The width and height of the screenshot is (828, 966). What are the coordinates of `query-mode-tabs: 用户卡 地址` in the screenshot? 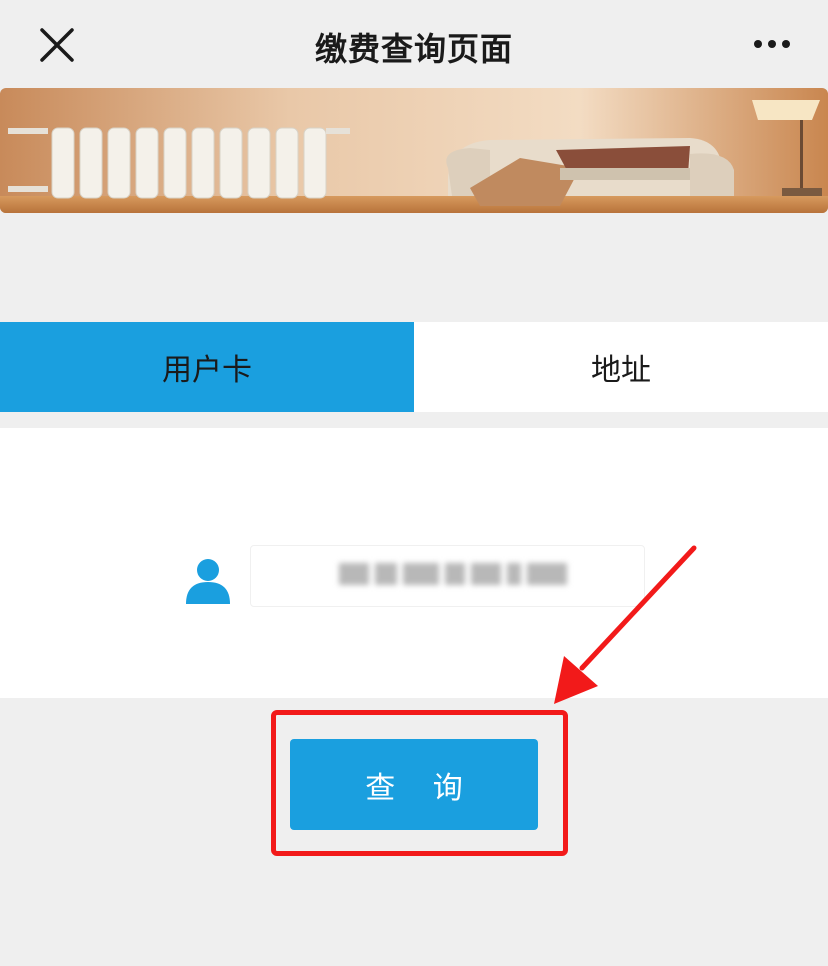 It's located at (414, 367).